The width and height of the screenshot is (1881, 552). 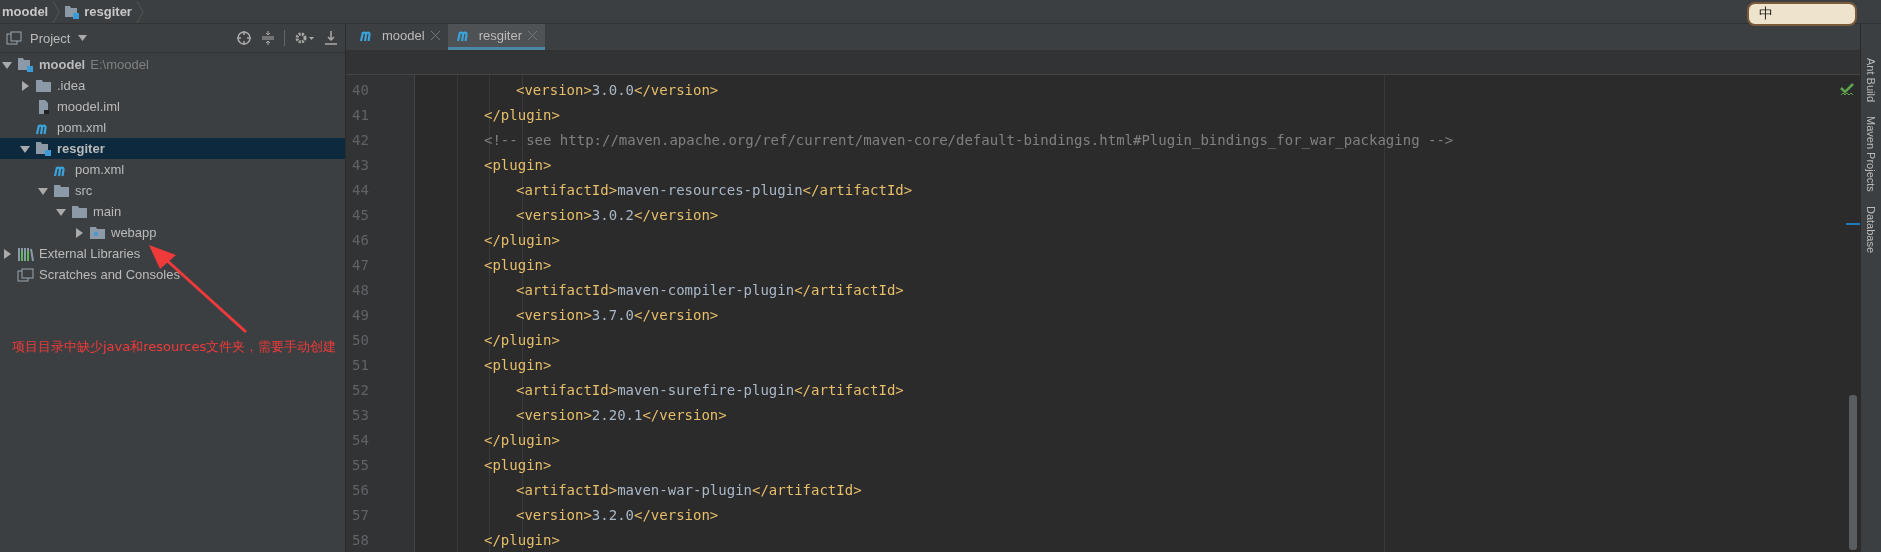 I want to click on tree-item: moodel.iml, so click(x=172, y=106).